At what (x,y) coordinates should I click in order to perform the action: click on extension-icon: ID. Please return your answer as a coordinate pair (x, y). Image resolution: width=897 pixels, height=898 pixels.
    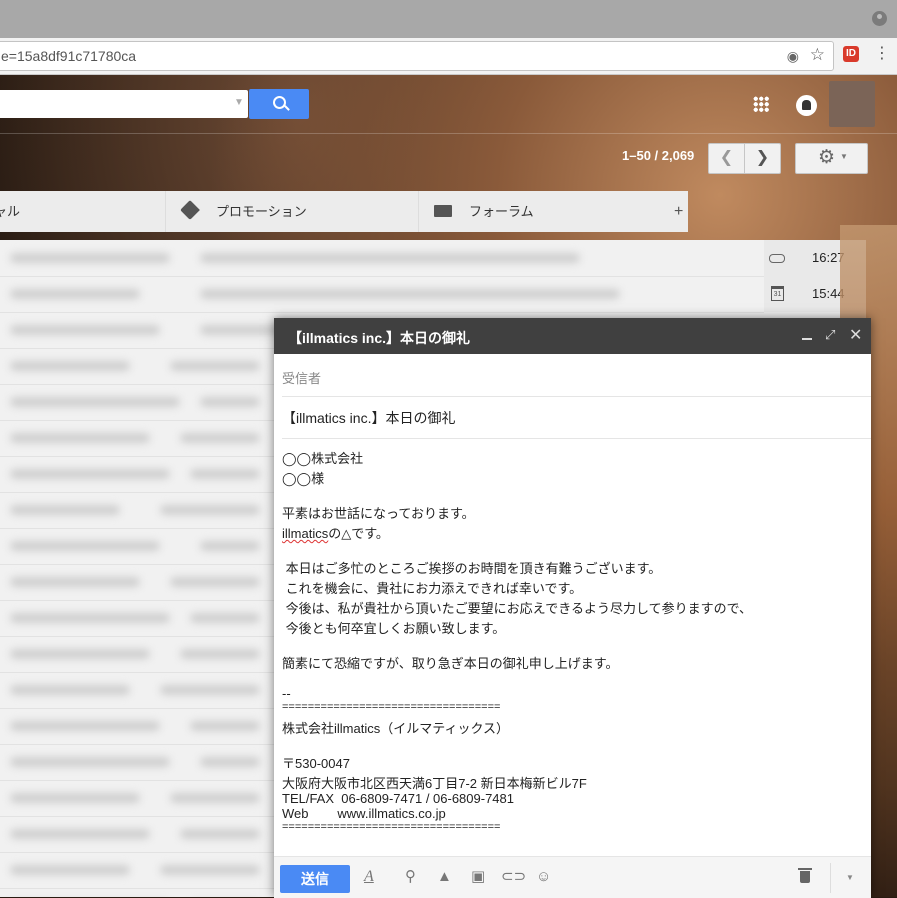
    Looking at the image, I should click on (851, 54).